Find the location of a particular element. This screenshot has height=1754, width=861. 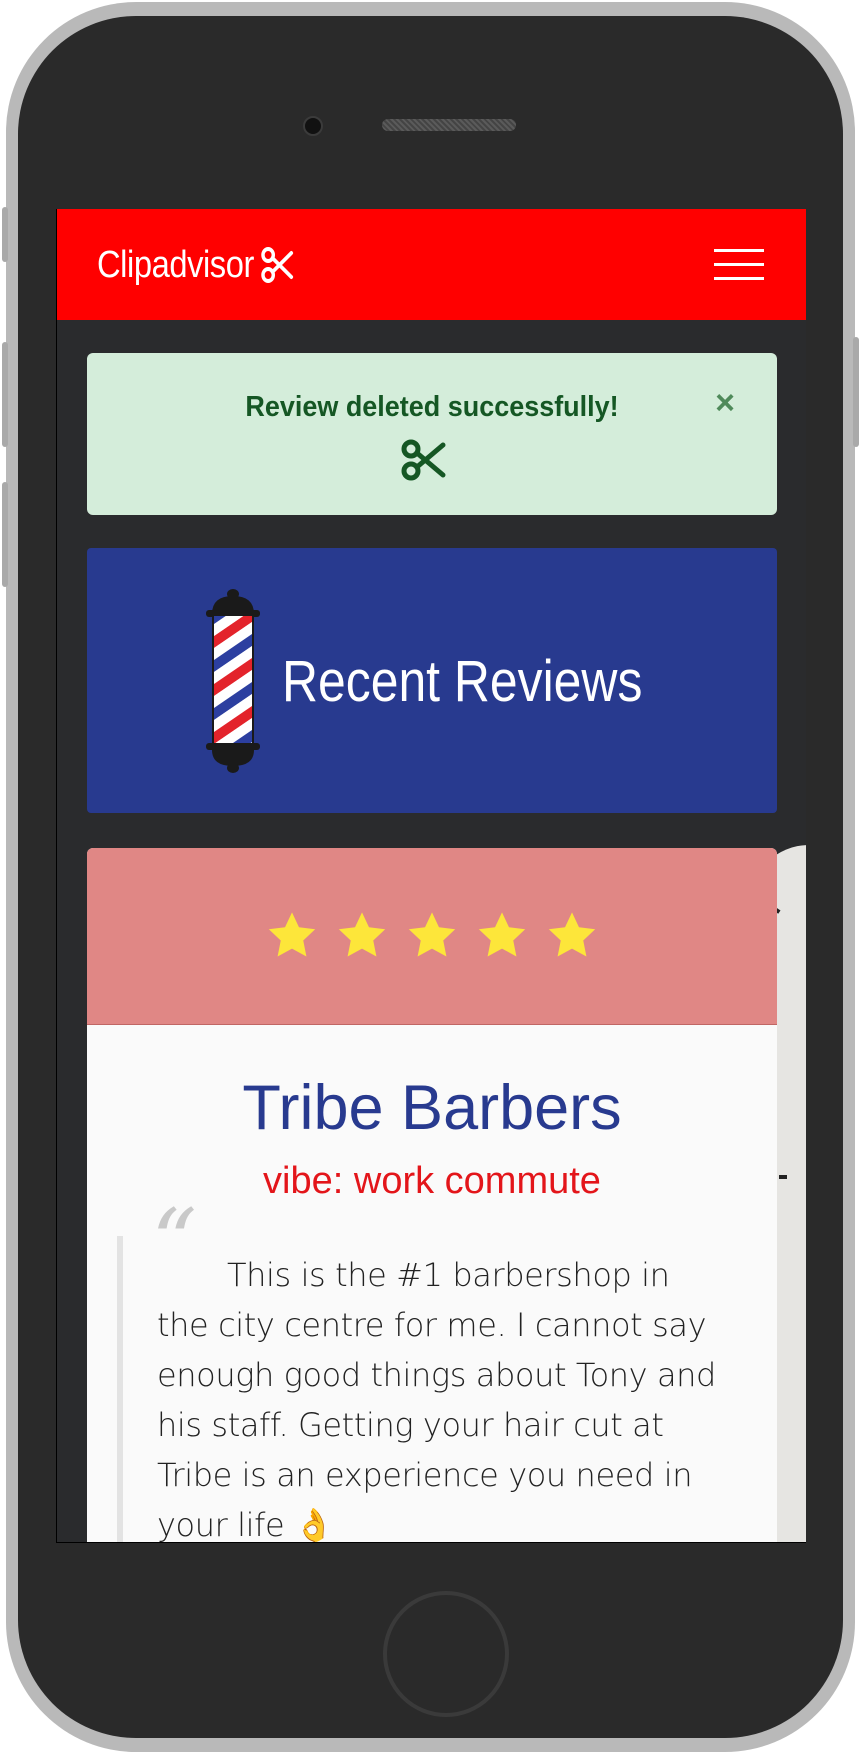

alert-close-button: × is located at coordinates (725, 403).